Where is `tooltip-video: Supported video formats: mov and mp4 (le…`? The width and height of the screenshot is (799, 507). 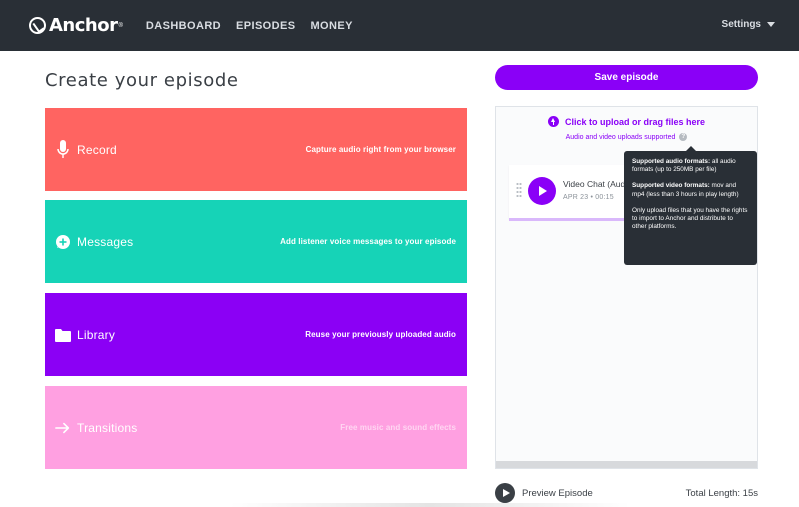
tooltip-video: Supported video formats: mov and mp4 (le… is located at coordinates (690, 190).